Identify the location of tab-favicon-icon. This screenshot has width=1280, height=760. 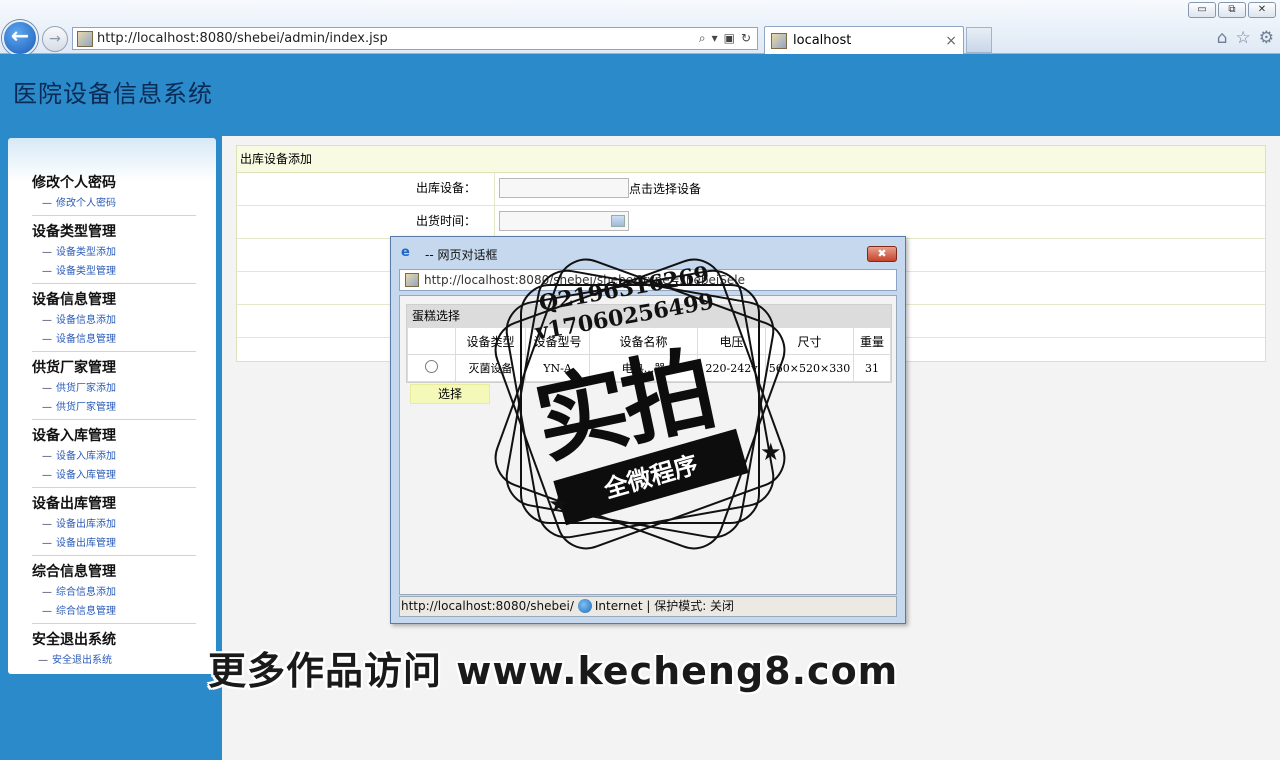
(779, 40).